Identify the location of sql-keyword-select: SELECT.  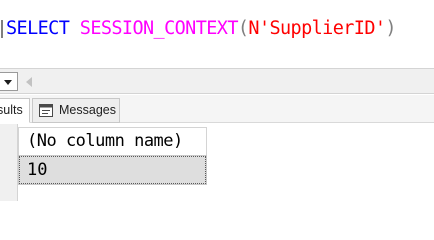
(38, 28).